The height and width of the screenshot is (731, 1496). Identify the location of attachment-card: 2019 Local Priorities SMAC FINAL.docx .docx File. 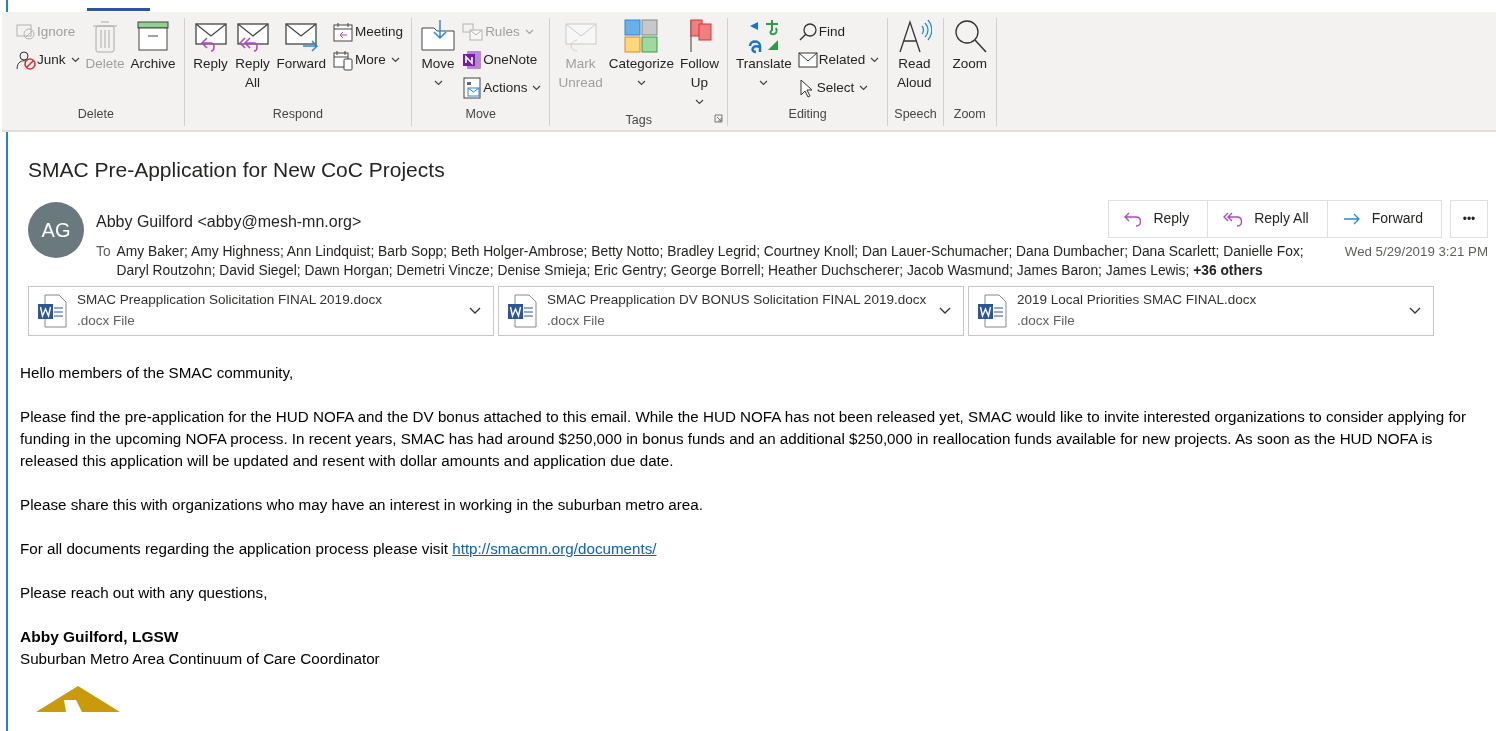
(1201, 310).